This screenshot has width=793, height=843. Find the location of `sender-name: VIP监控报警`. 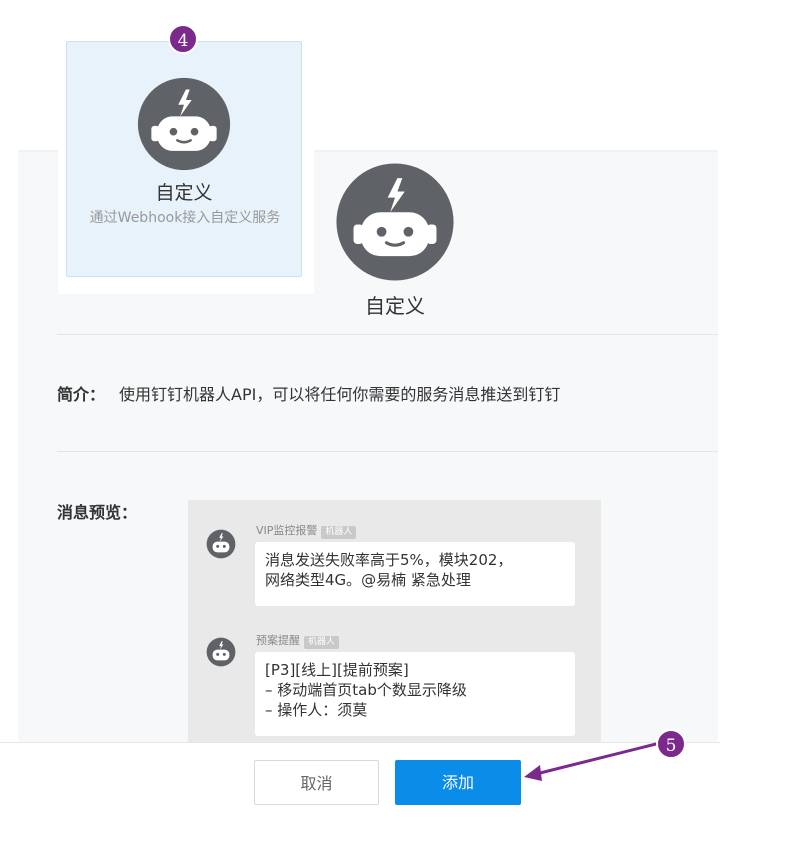

sender-name: VIP监控报警 is located at coordinates (287, 530).